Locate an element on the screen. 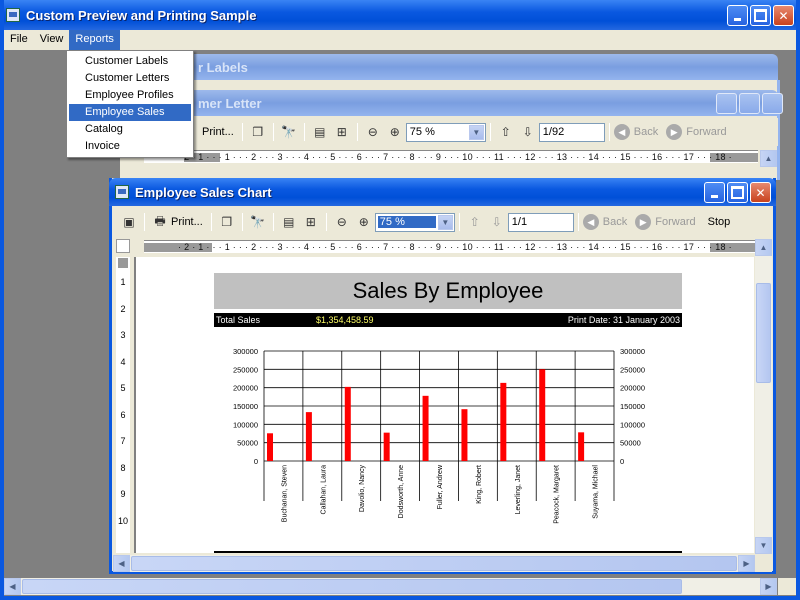  menu-file: File is located at coordinates (19, 40).